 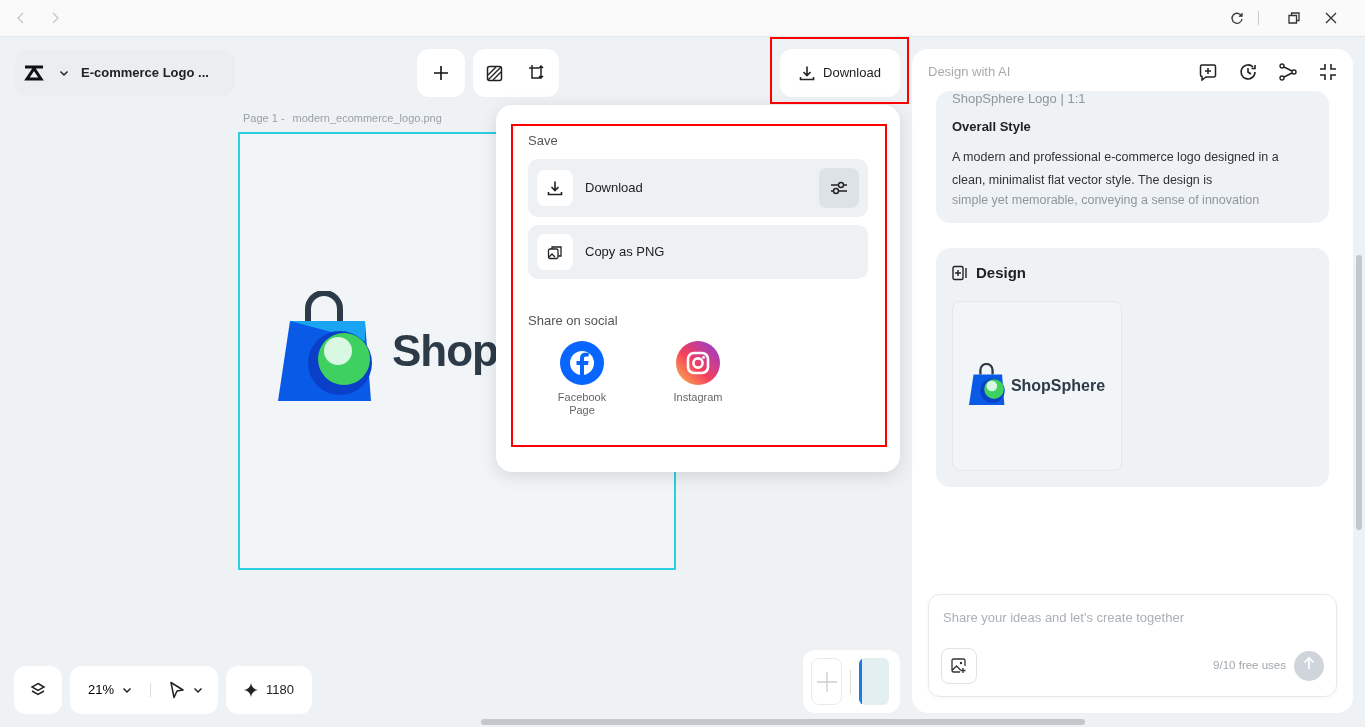 What do you see at coordinates (342, 118) in the screenshot?
I see `page-label: Page 1 - modern_ecommerce_logo.png` at bounding box center [342, 118].